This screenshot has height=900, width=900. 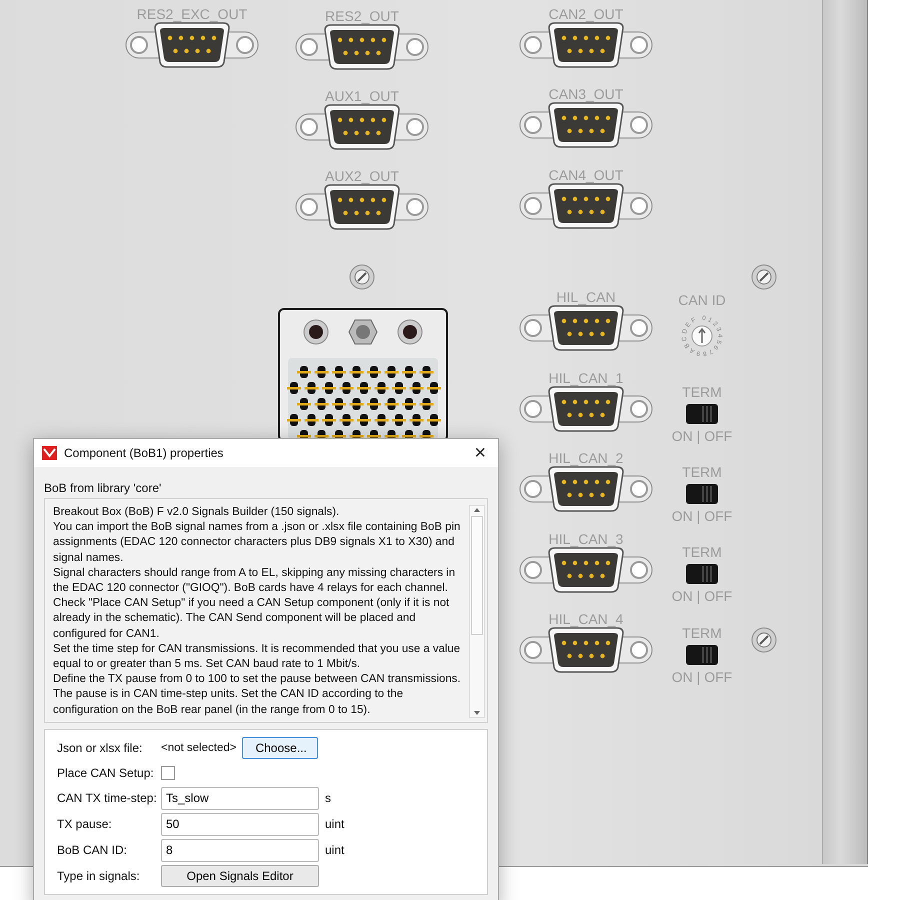 I want to click on connector-label: HIL_CAN_2, so click(x=586, y=458).